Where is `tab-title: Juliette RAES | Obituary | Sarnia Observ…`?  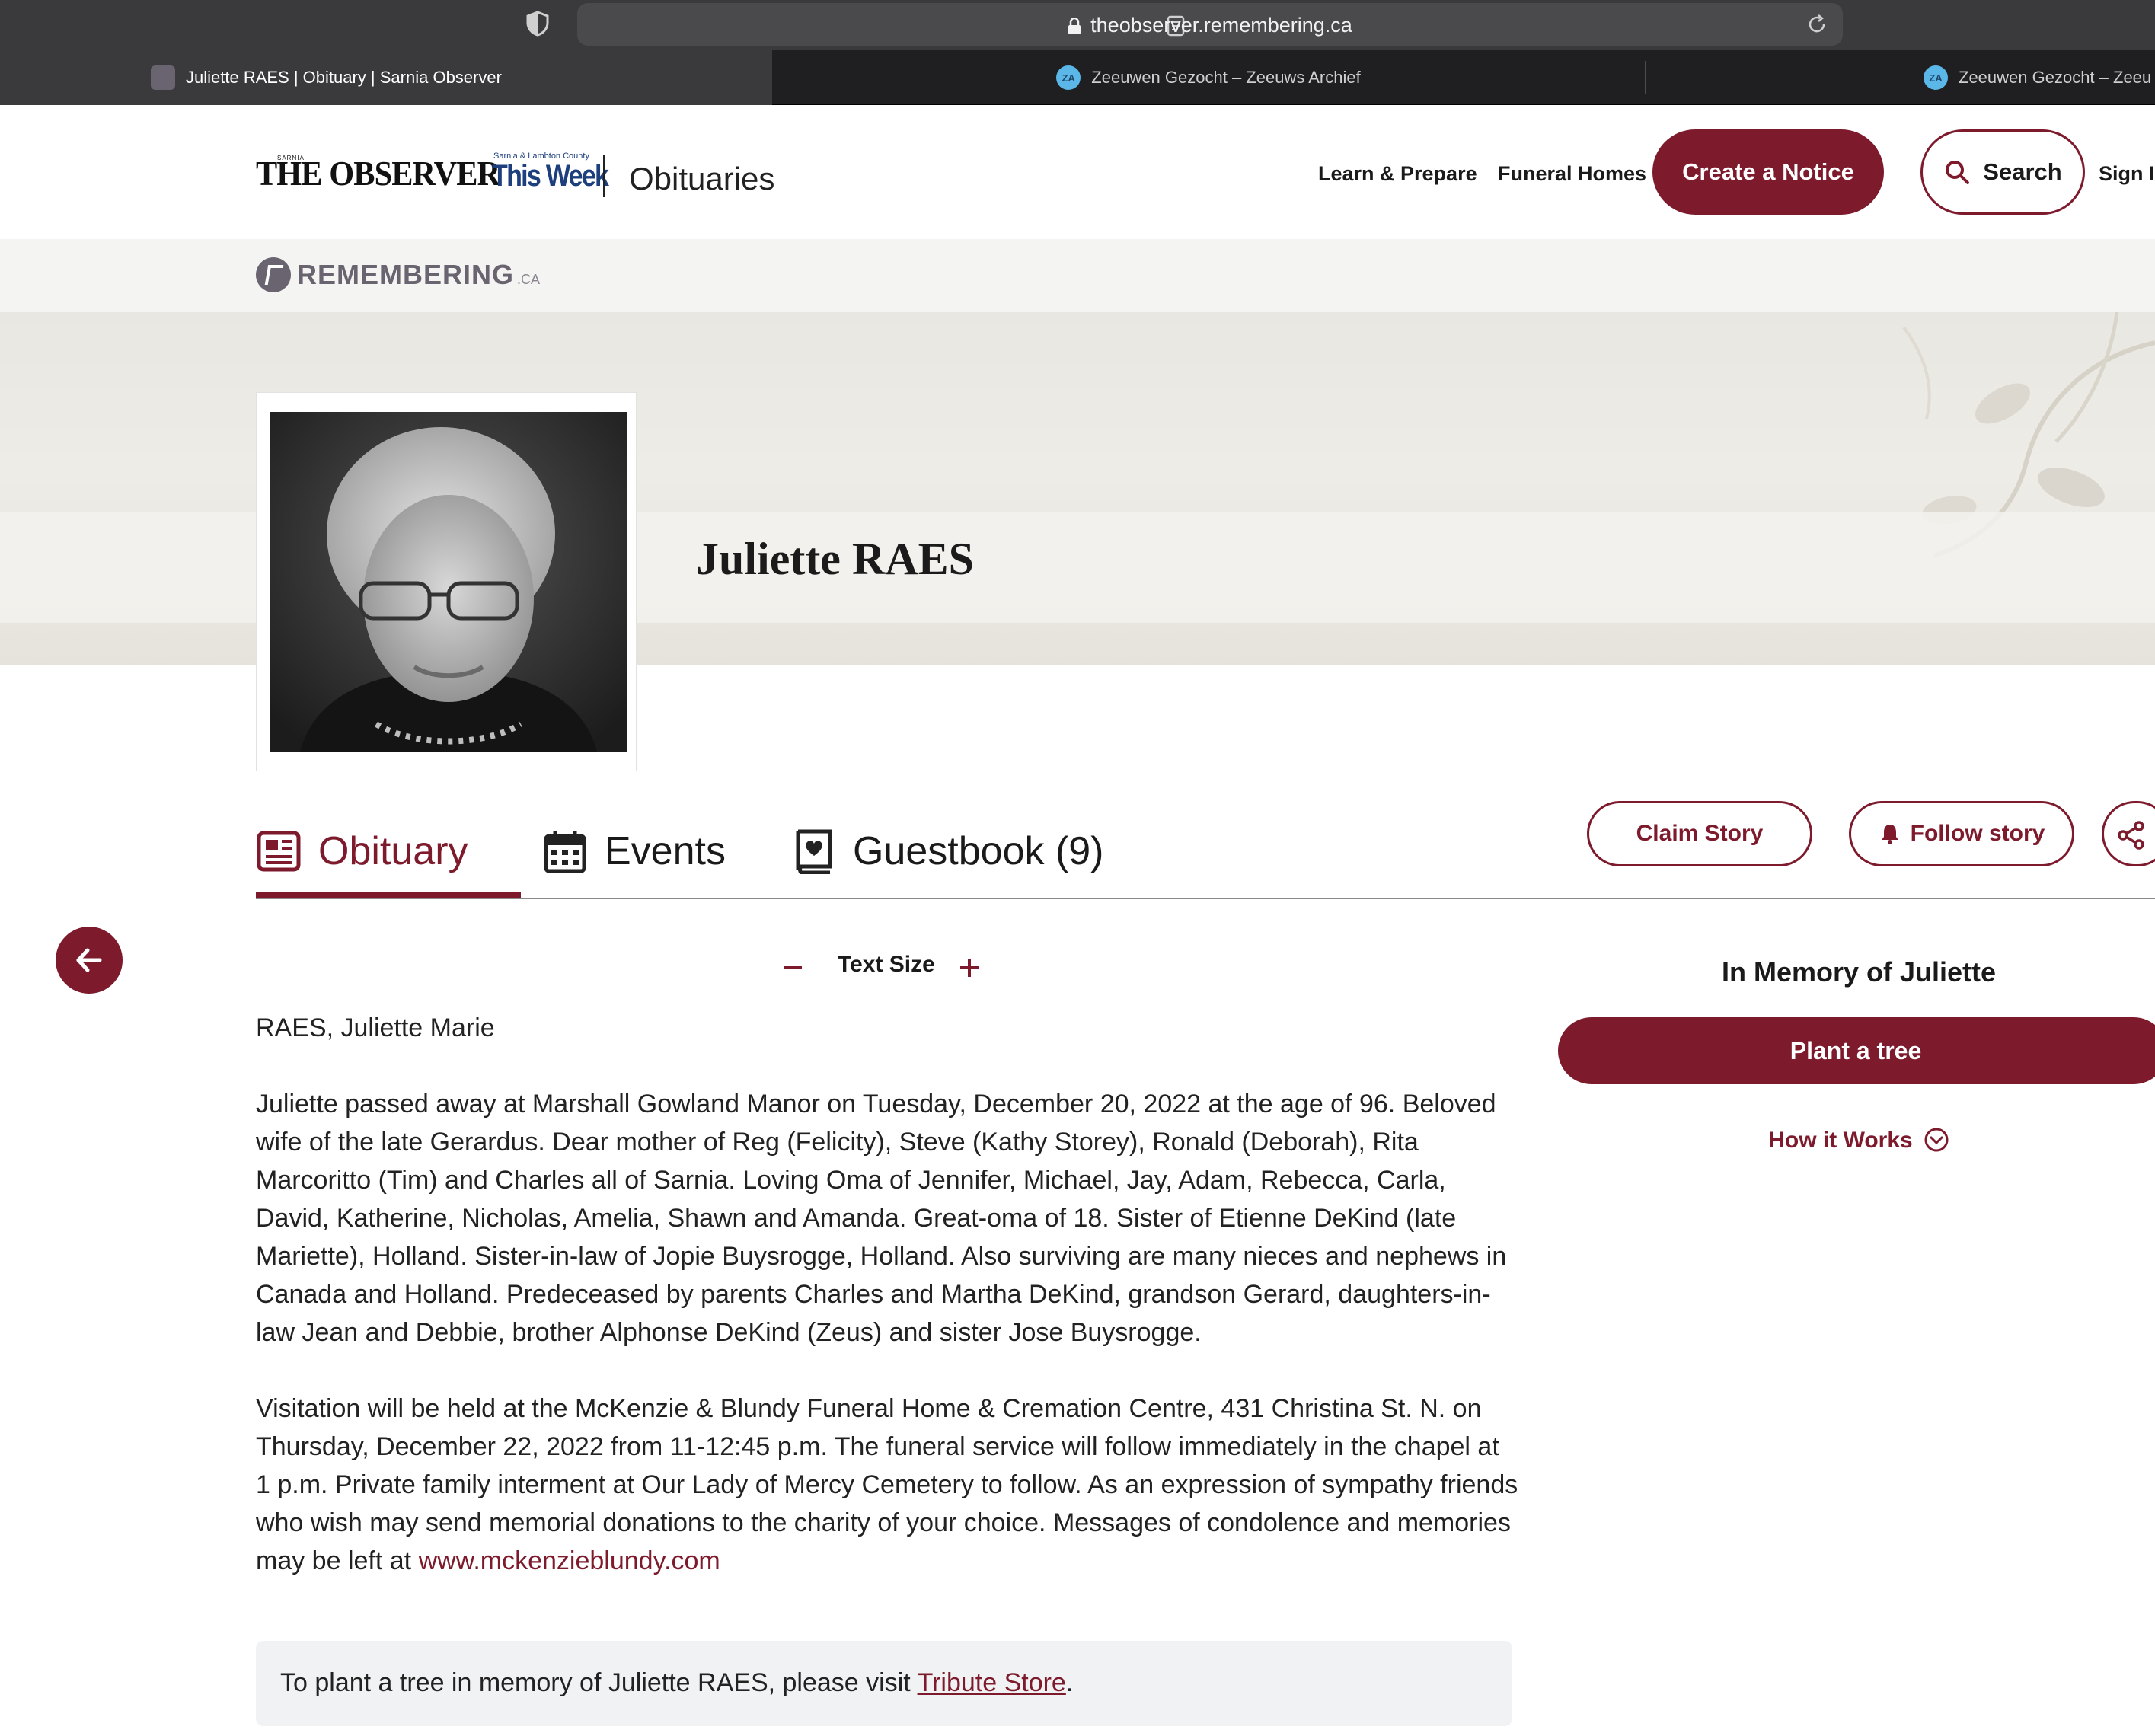
tab-title: Juliette RAES | Obituary | Sarnia Observ… is located at coordinates (344, 77).